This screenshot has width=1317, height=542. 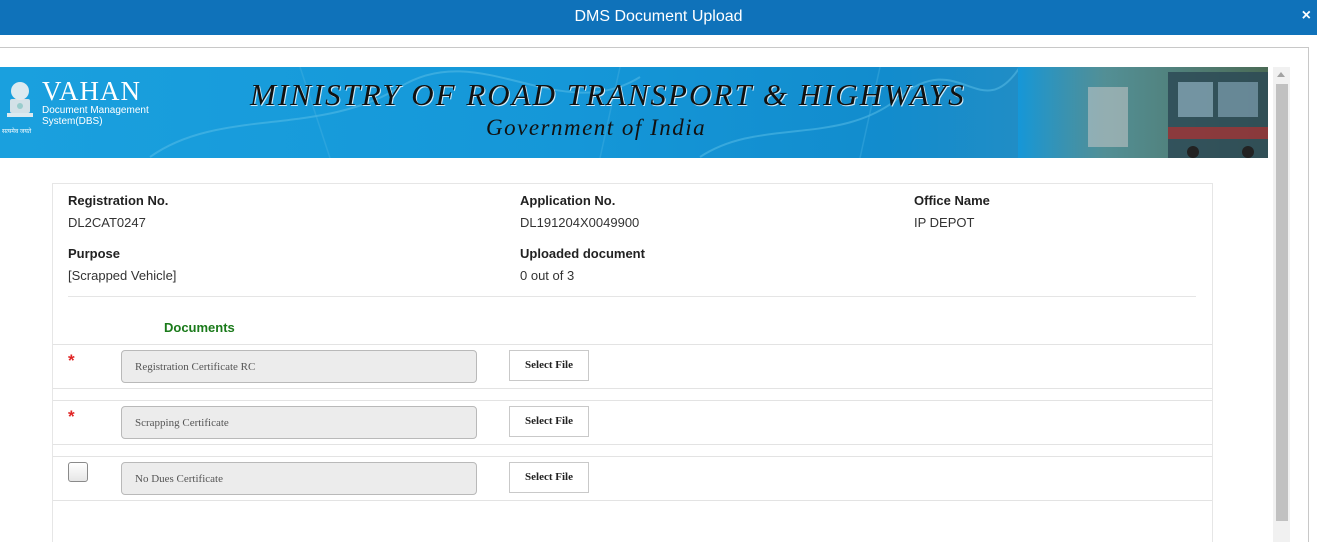 I want to click on dialog-titlebar: DMS Document Upload ×, so click(x=658, y=17).